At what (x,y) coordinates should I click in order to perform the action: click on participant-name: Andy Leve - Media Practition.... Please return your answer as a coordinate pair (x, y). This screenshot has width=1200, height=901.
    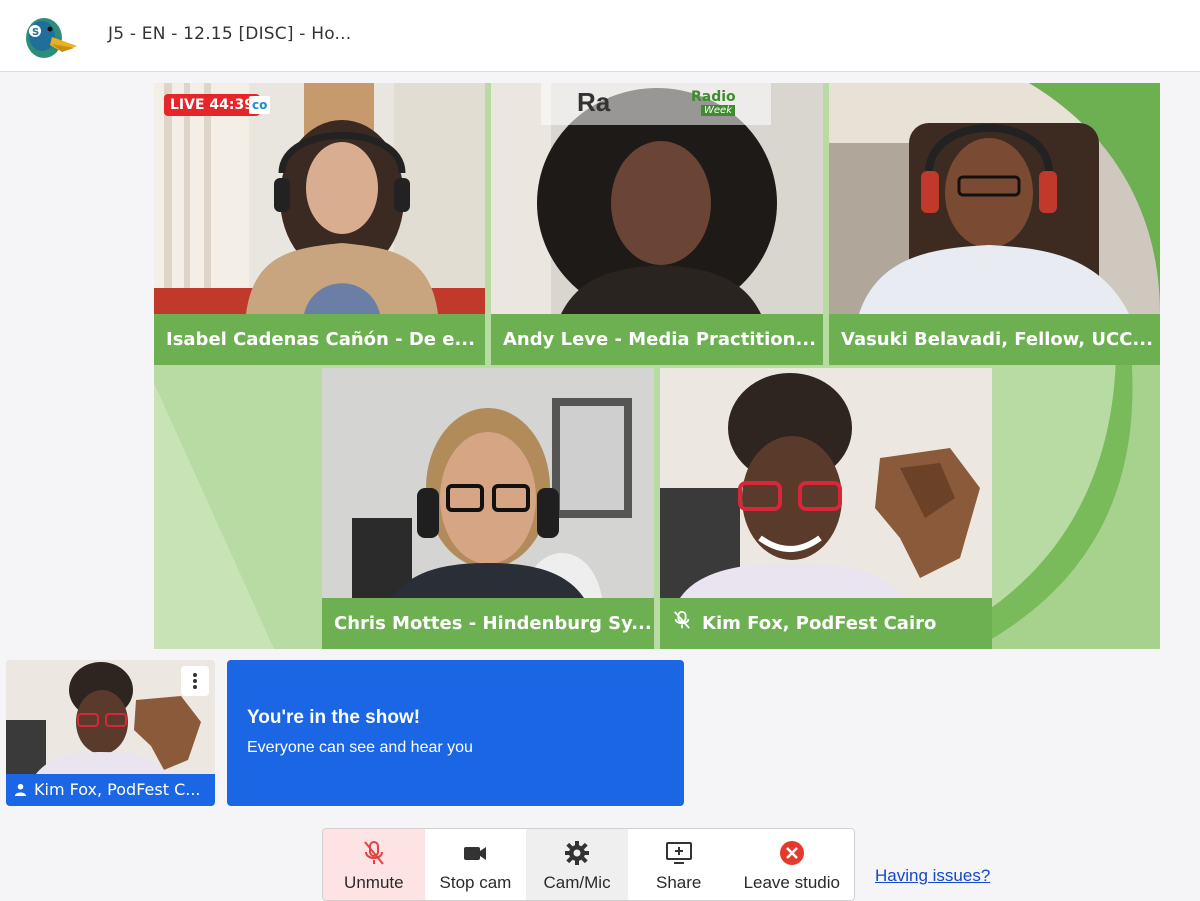
    Looking at the image, I should click on (657, 339).